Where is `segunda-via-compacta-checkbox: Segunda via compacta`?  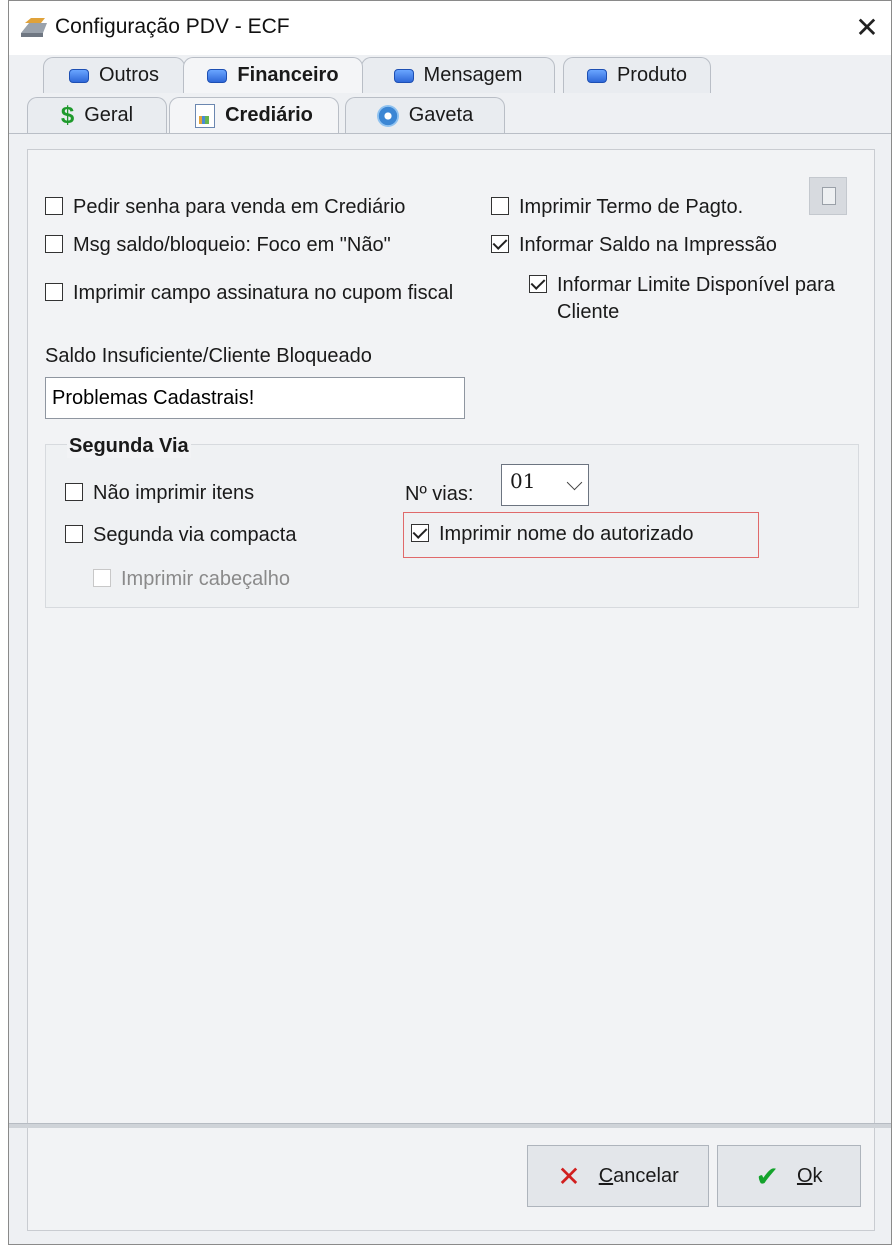 segunda-via-compacta-checkbox: Segunda via compacta is located at coordinates (180, 535).